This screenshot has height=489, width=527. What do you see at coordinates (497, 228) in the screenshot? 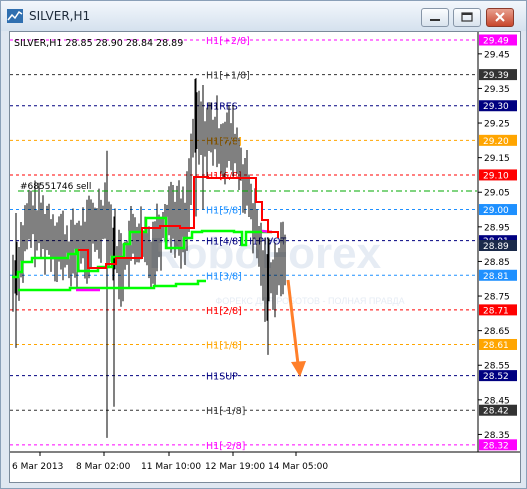
I see `price-tick-label: 28.95` at bounding box center [497, 228].